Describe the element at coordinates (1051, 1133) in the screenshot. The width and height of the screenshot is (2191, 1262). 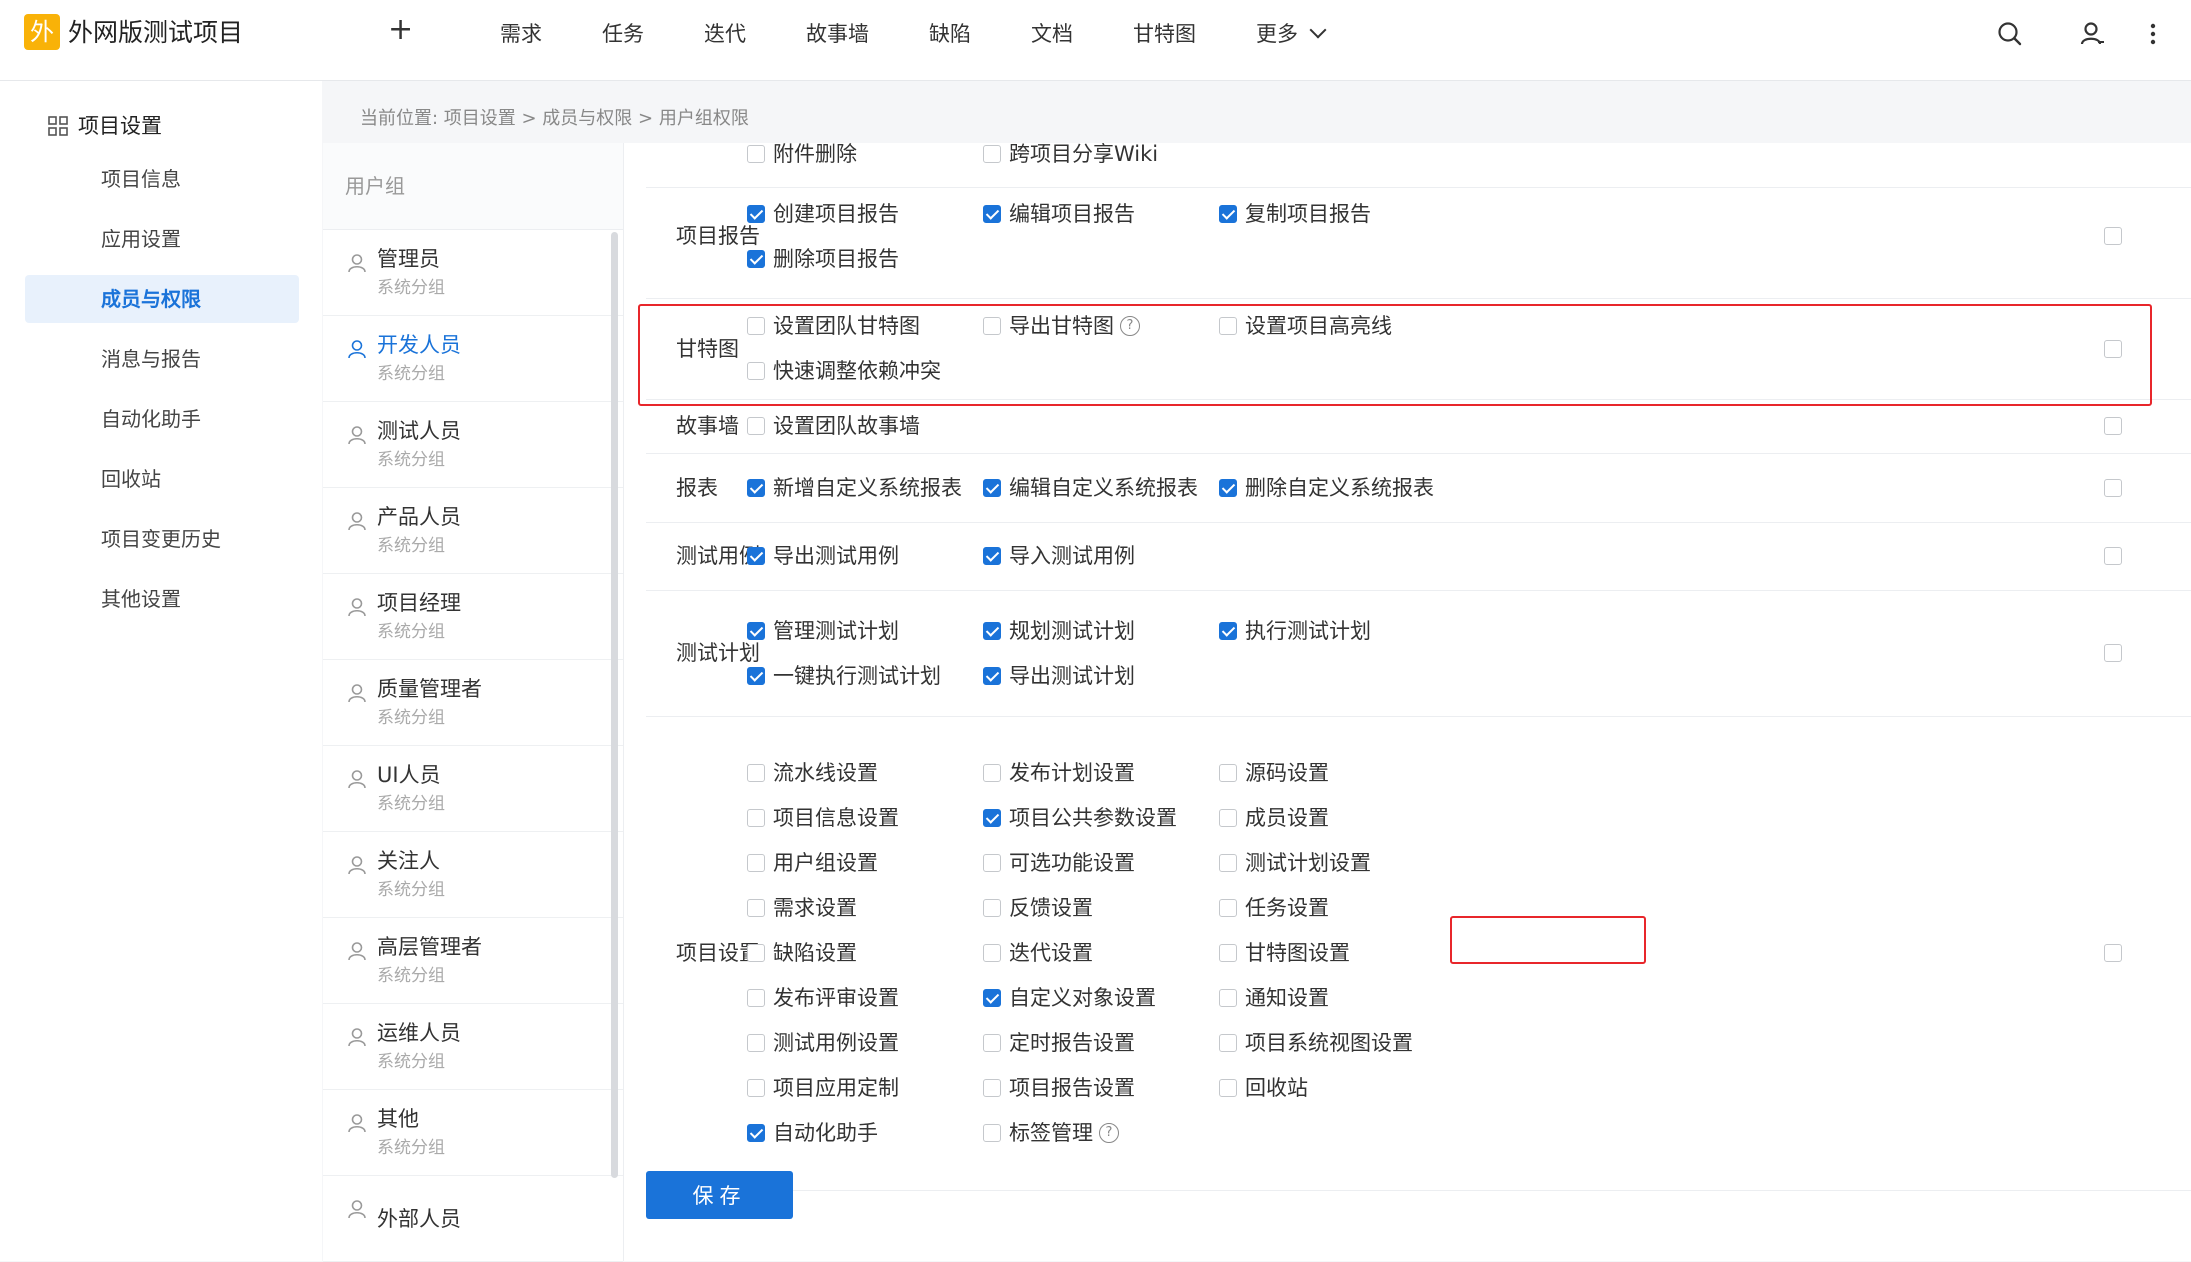
I see `permission-checkbox: 标签管理?` at that location.